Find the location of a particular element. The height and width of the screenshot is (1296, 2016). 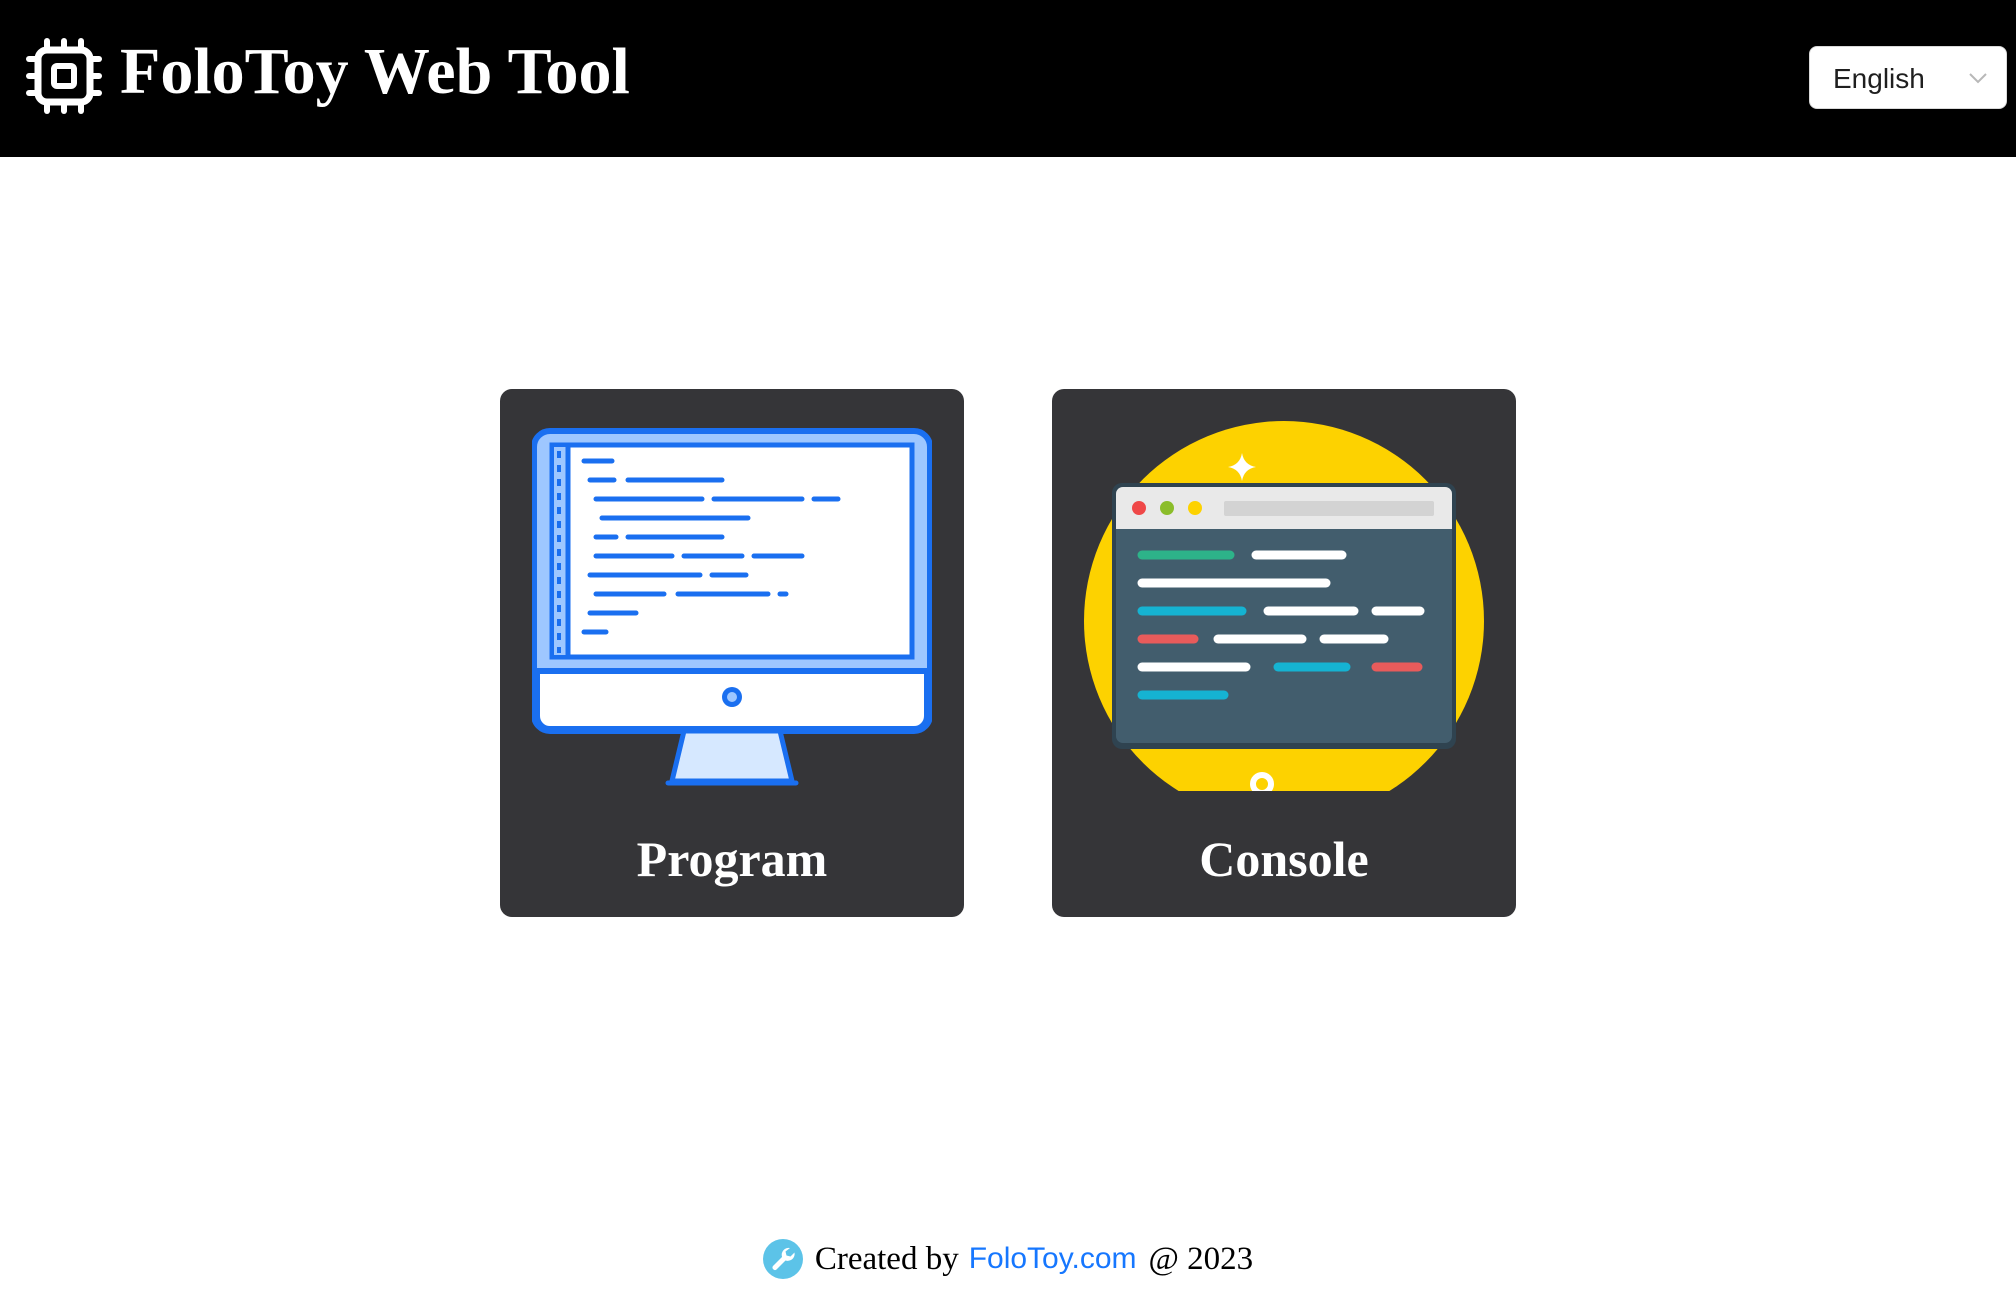

language-select: English is located at coordinates (1908, 77).